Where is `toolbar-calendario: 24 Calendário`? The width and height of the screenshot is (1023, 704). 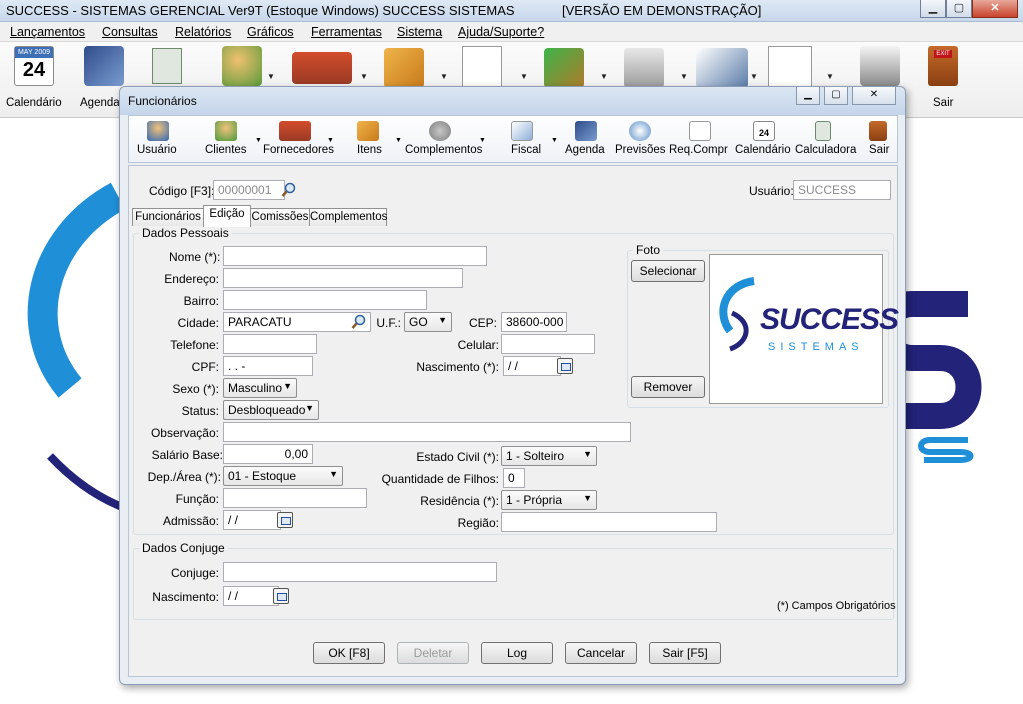
toolbar-calendario: 24 Calendário is located at coordinates (764, 140).